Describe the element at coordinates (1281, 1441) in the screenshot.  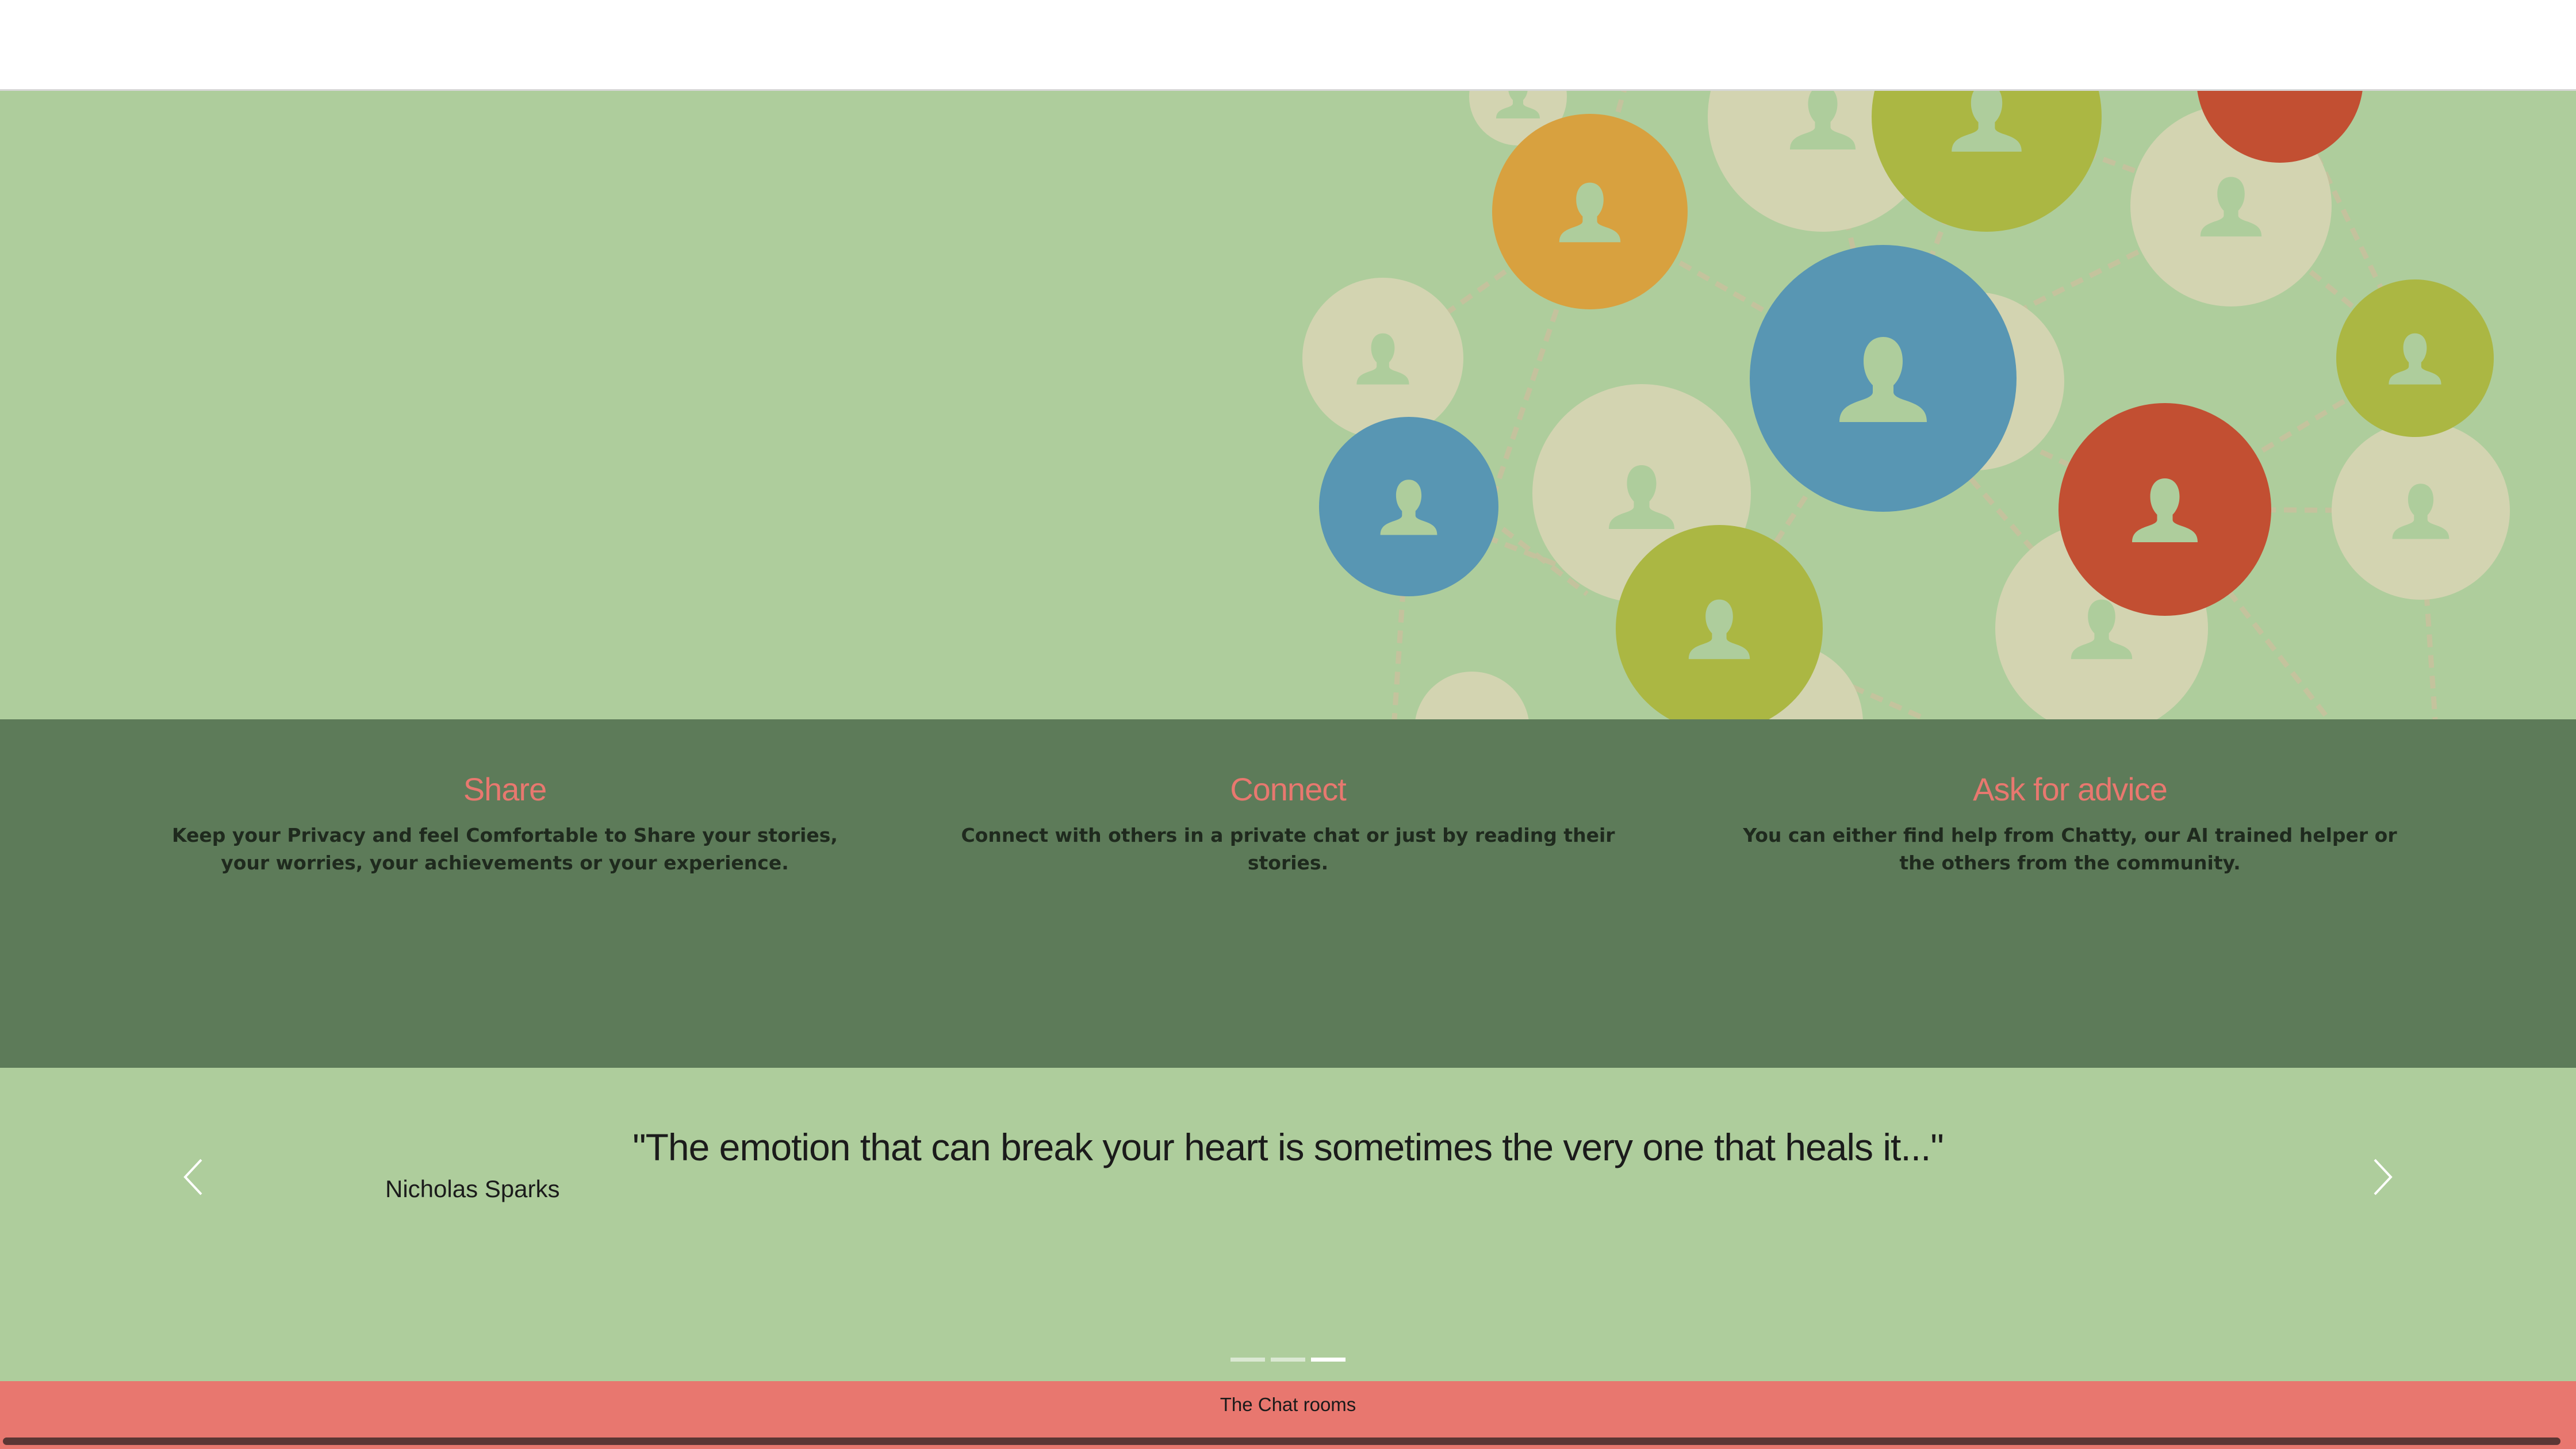
I see `horizontal-scrollbar` at that location.